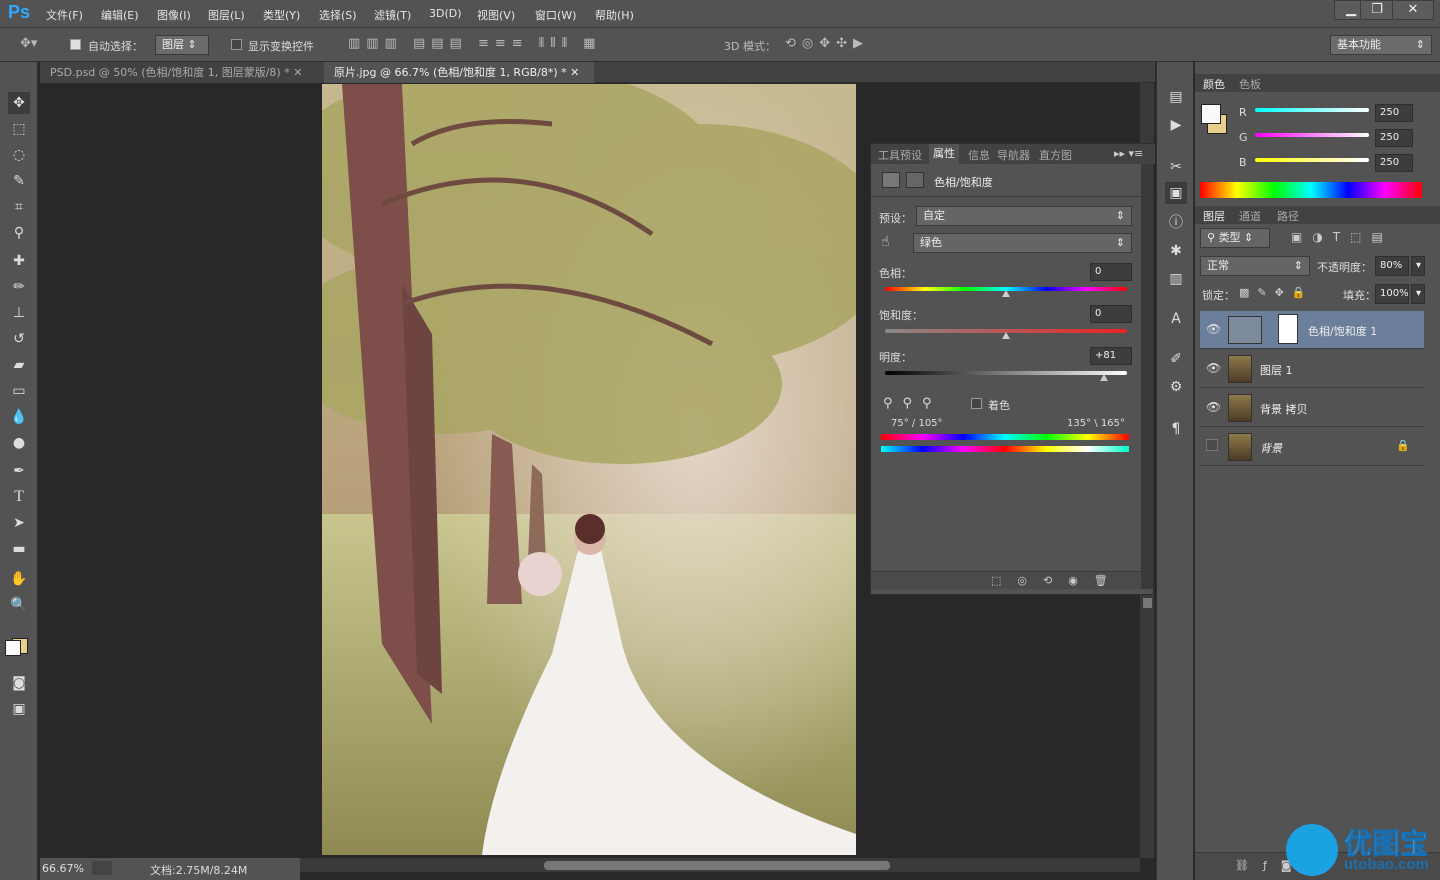 The height and width of the screenshot is (880, 1440). Describe the element at coordinates (1312, 447) in the screenshot. I see `layer-row: 背景 🔒` at that location.